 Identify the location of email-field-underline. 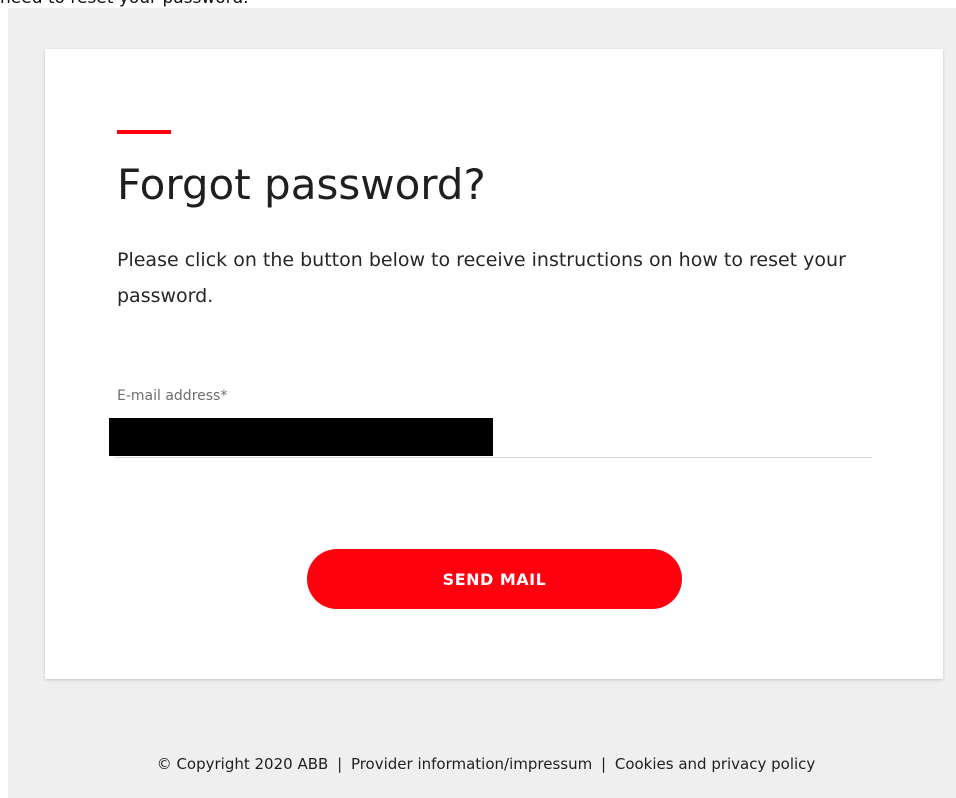
(493, 457).